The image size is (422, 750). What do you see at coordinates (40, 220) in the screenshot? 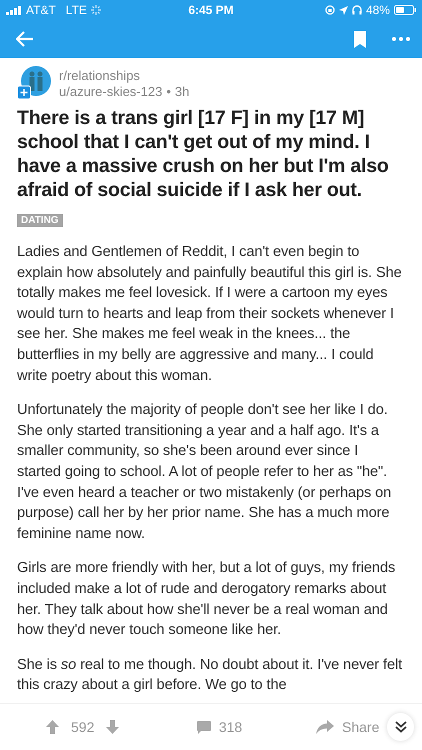
I see `flair-tag: DATING` at bounding box center [40, 220].